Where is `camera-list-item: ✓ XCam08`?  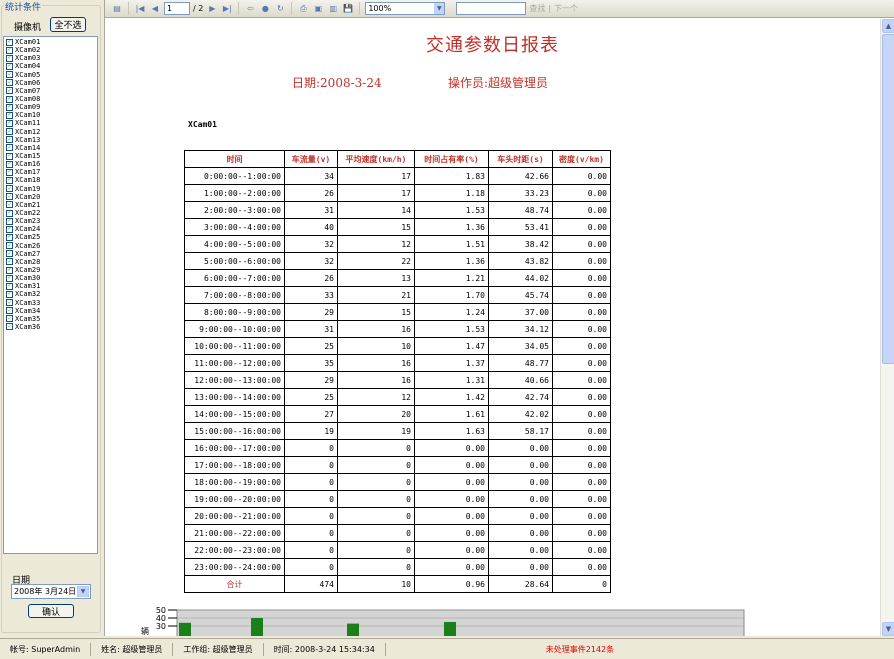 camera-list-item: ✓ XCam08 is located at coordinates (50, 99).